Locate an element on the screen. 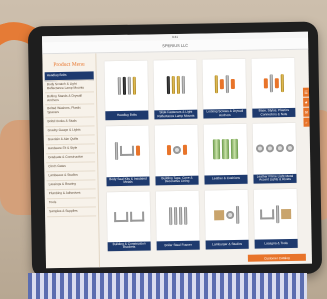  product-caption: Leather & Cushions is located at coordinates (226, 179).